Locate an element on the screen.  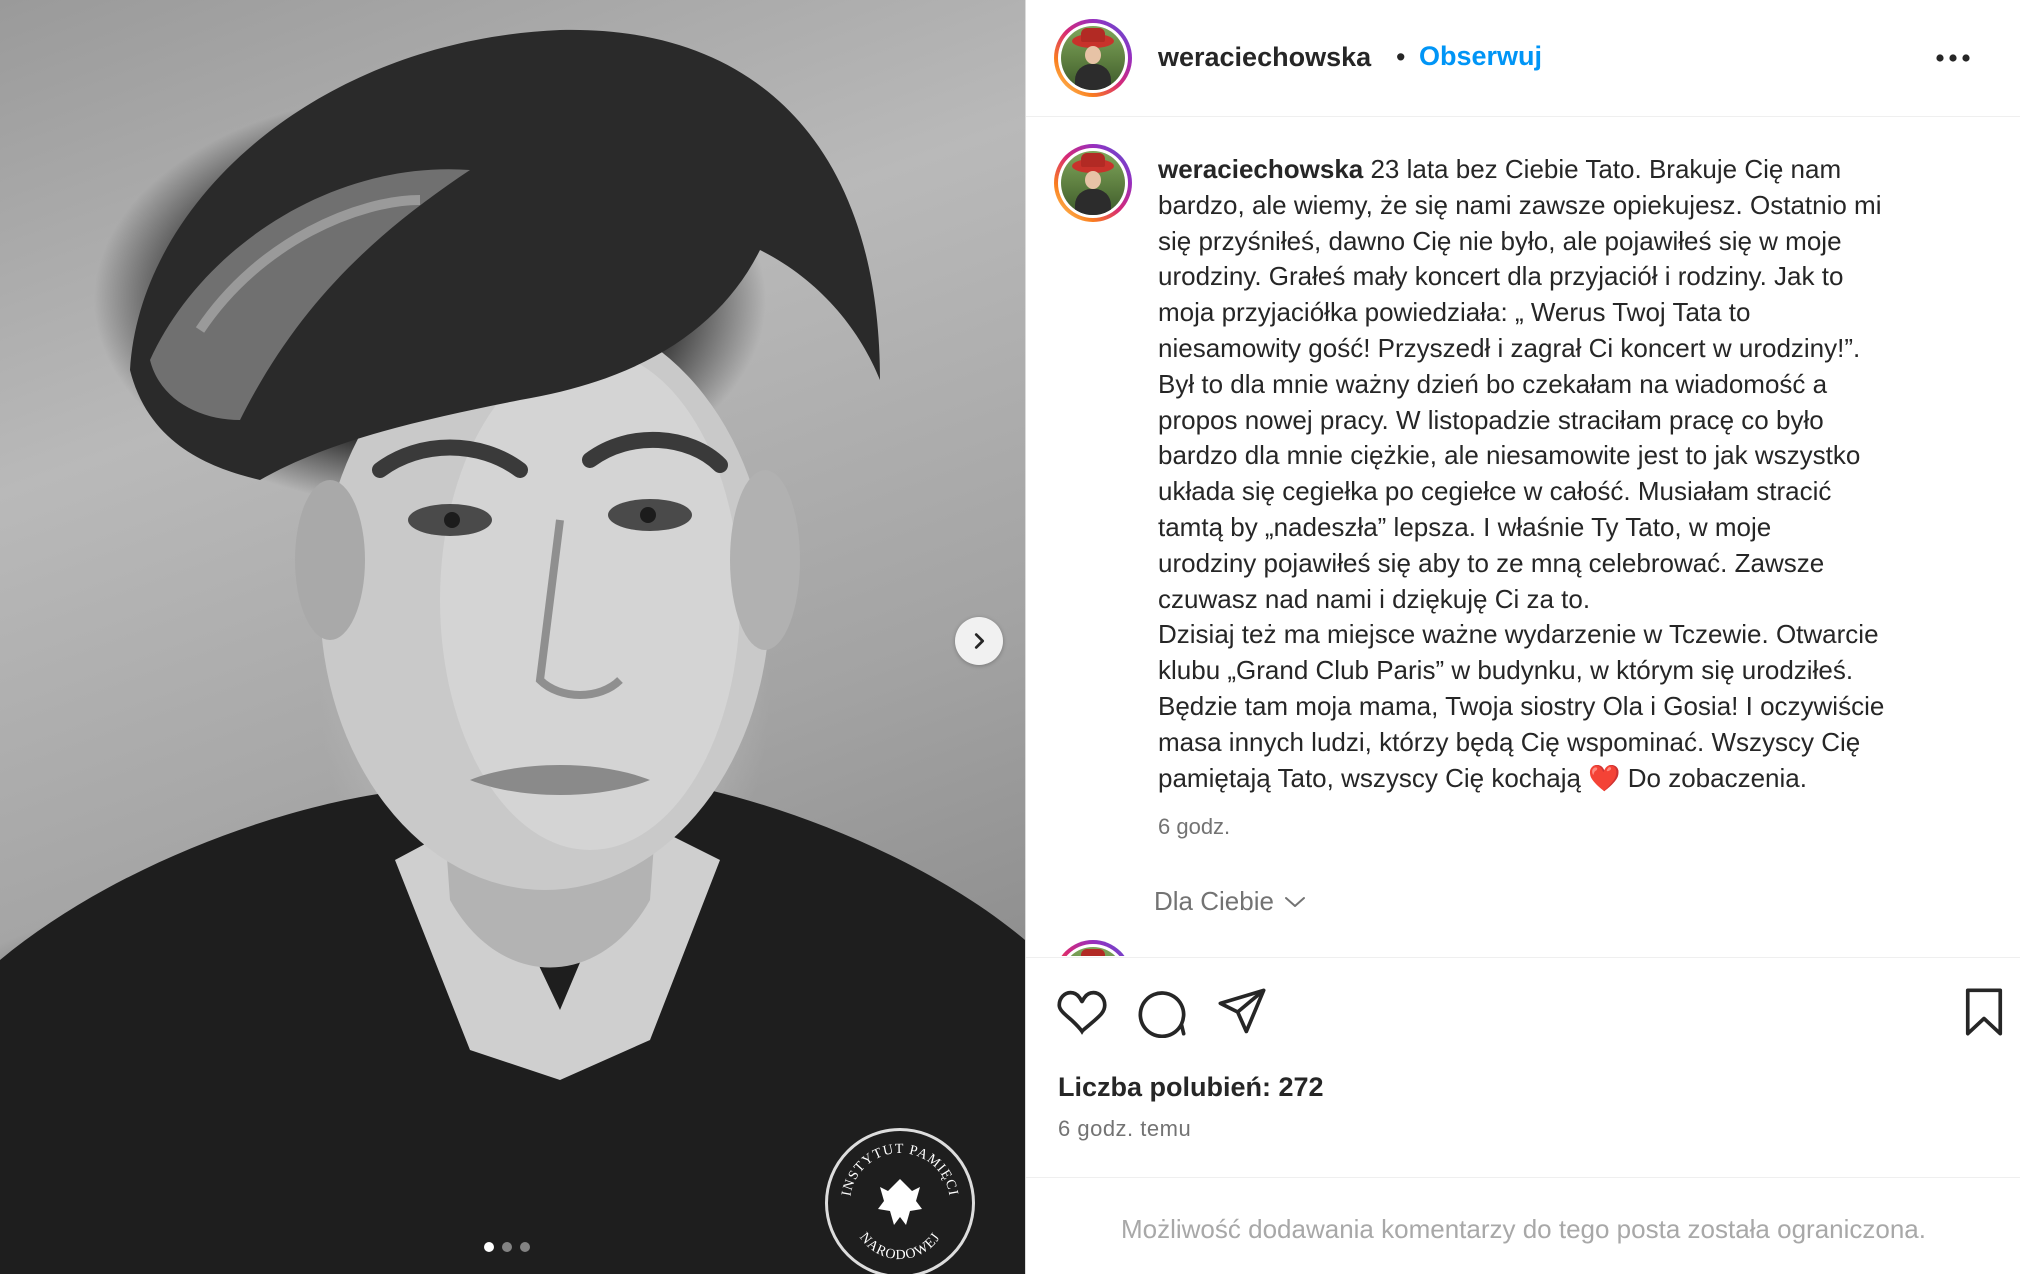
comment-button is located at coordinates (1162, 1012).